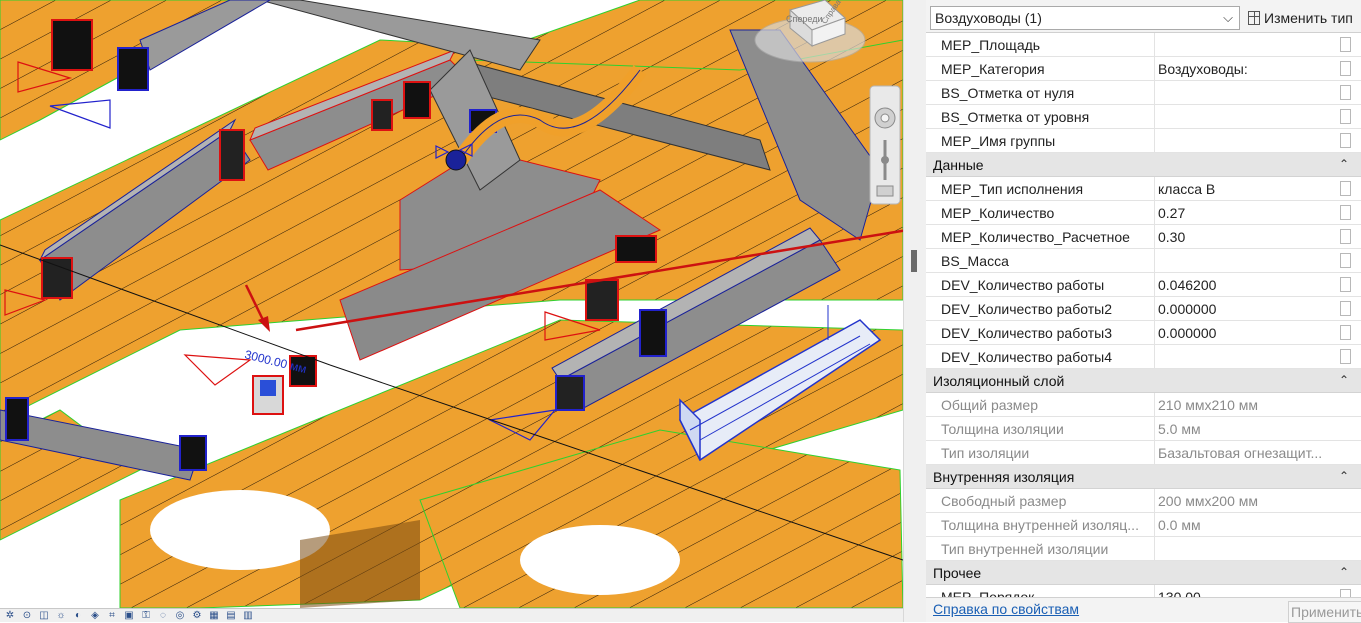  I want to click on dimension-label: 3000.00 мм, so click(275, 361).